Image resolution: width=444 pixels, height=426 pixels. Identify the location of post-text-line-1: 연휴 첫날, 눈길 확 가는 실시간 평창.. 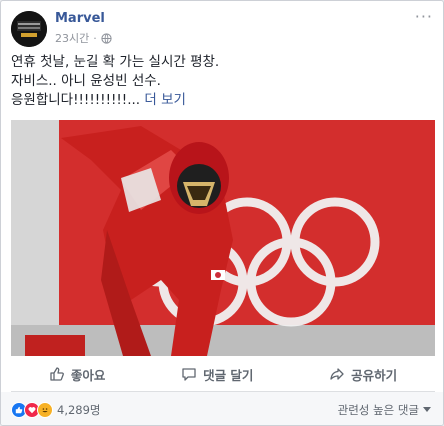
(115, 62).